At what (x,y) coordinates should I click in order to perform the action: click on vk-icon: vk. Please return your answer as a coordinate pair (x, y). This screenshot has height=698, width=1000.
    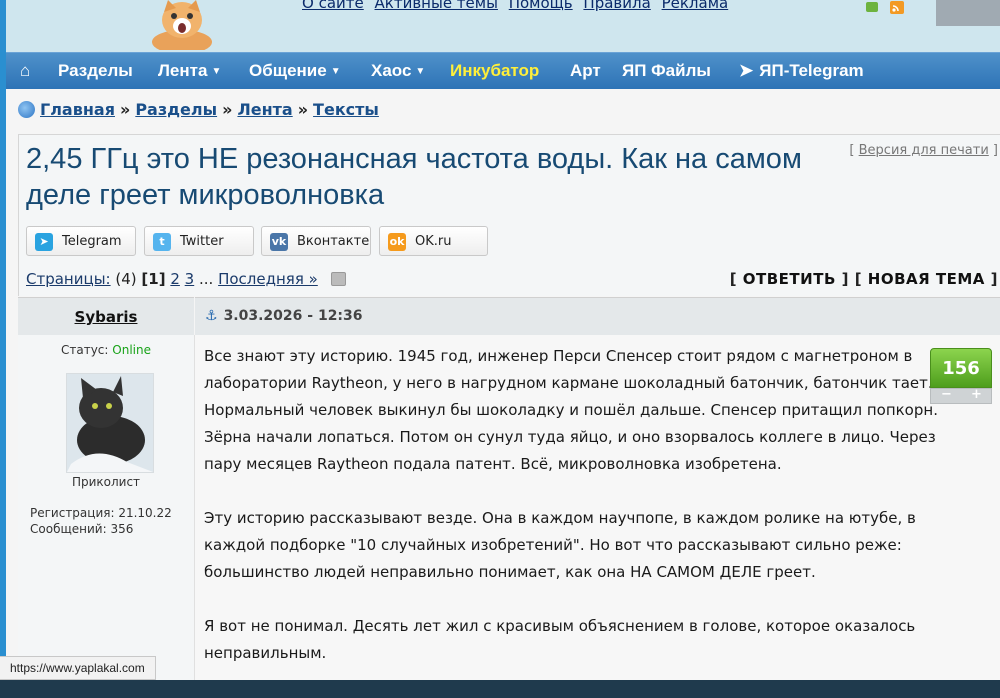
    Looking at the image, I should click on (279, 242).